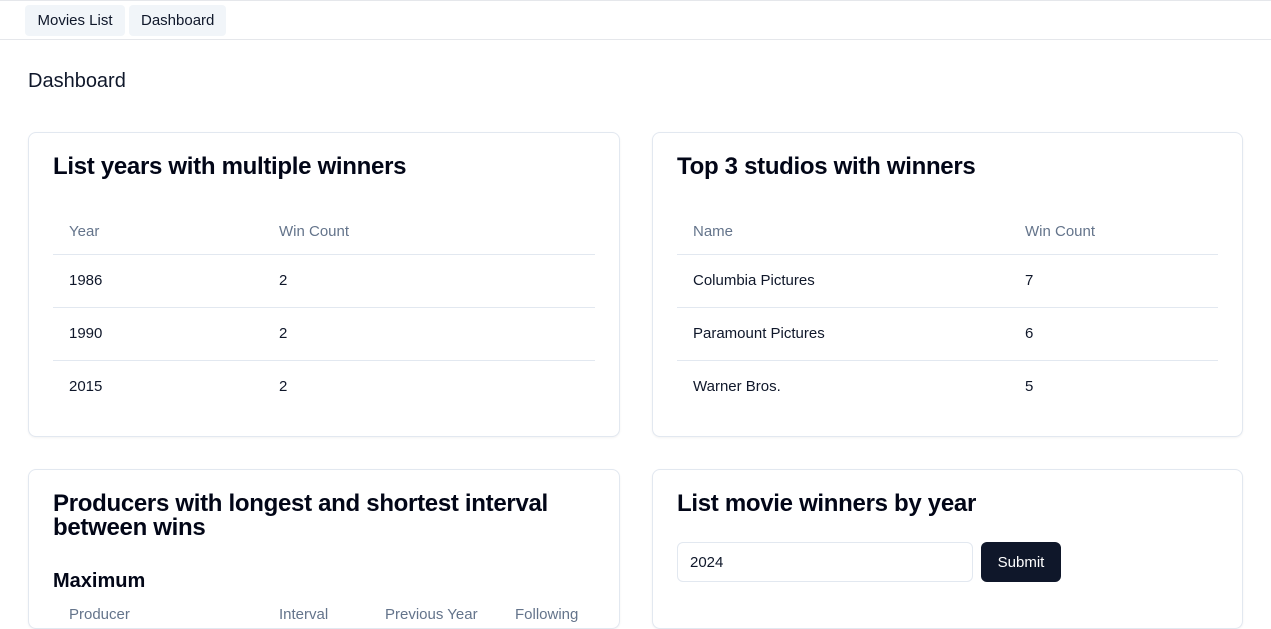 The image size is (1271, 629). Describe the element at coordinates (843, 334) in the screenshot. I see `studio-name-cell: Paramount Pictures` at that location.